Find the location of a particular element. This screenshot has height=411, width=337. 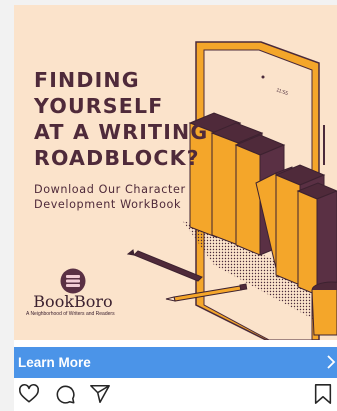

heart-icon is located at coordinates (29, 394).